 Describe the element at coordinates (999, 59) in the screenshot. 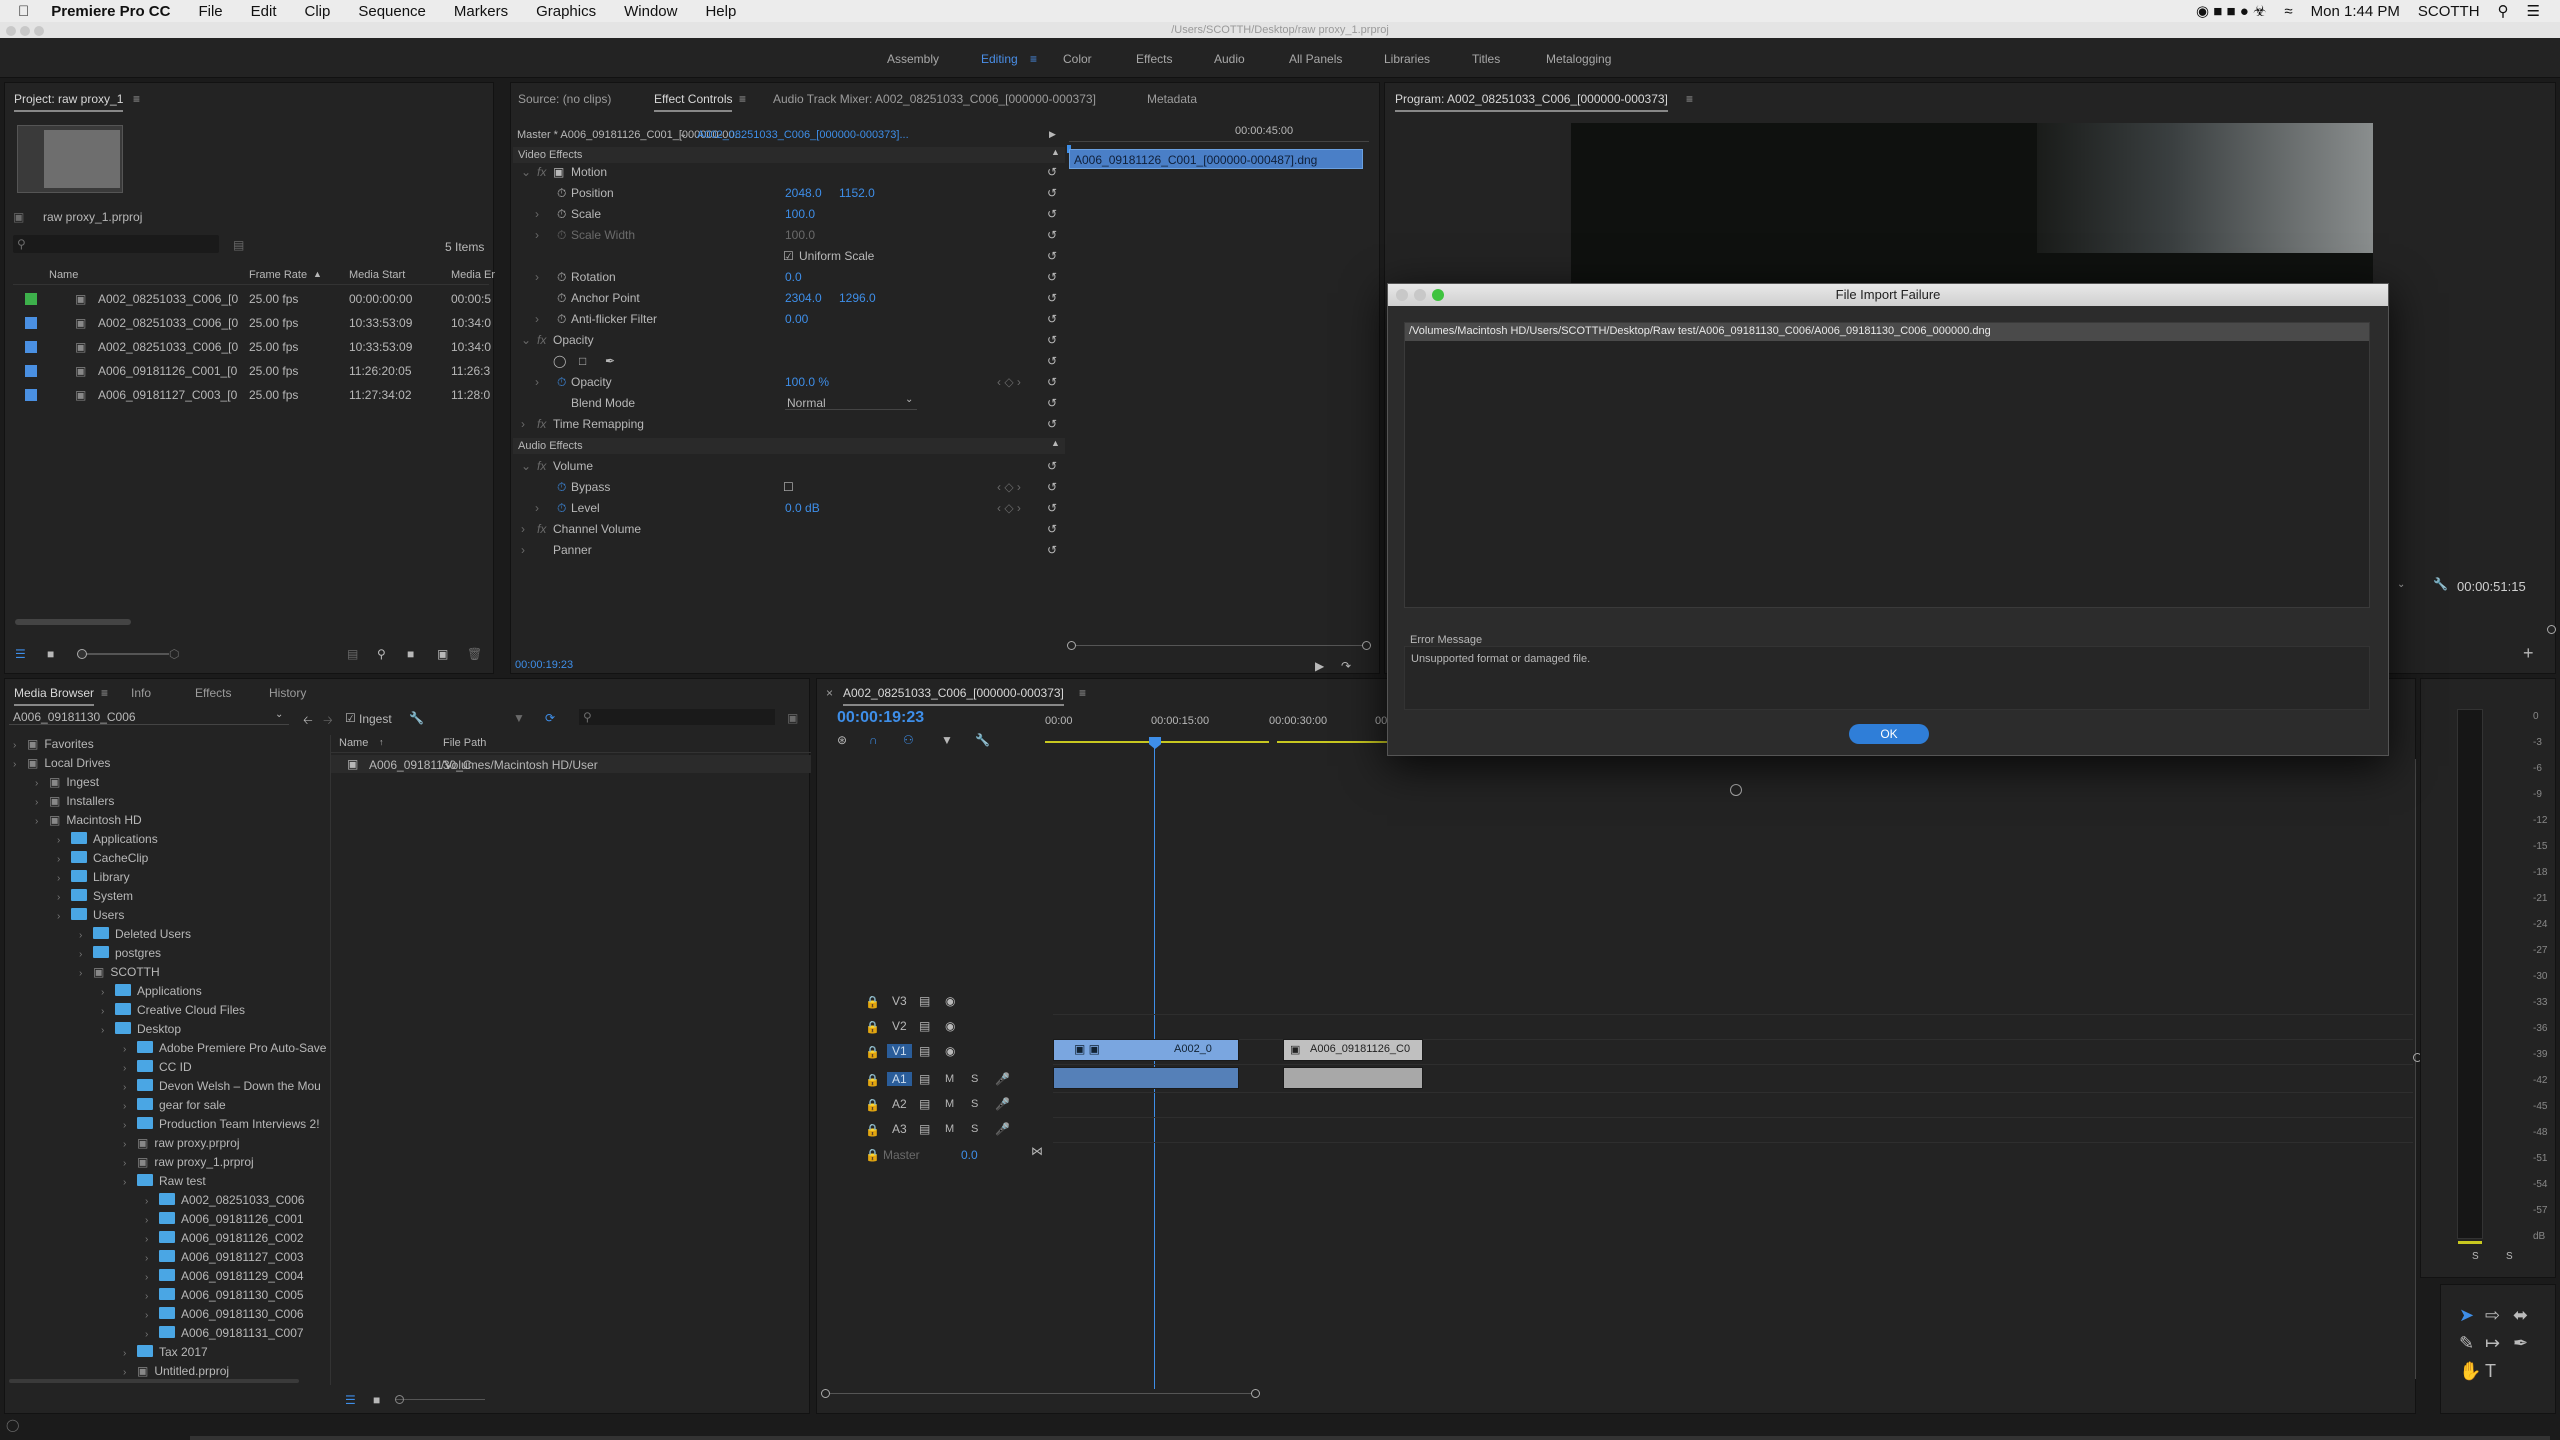

I see `workspace-editing: Editing` at that location.